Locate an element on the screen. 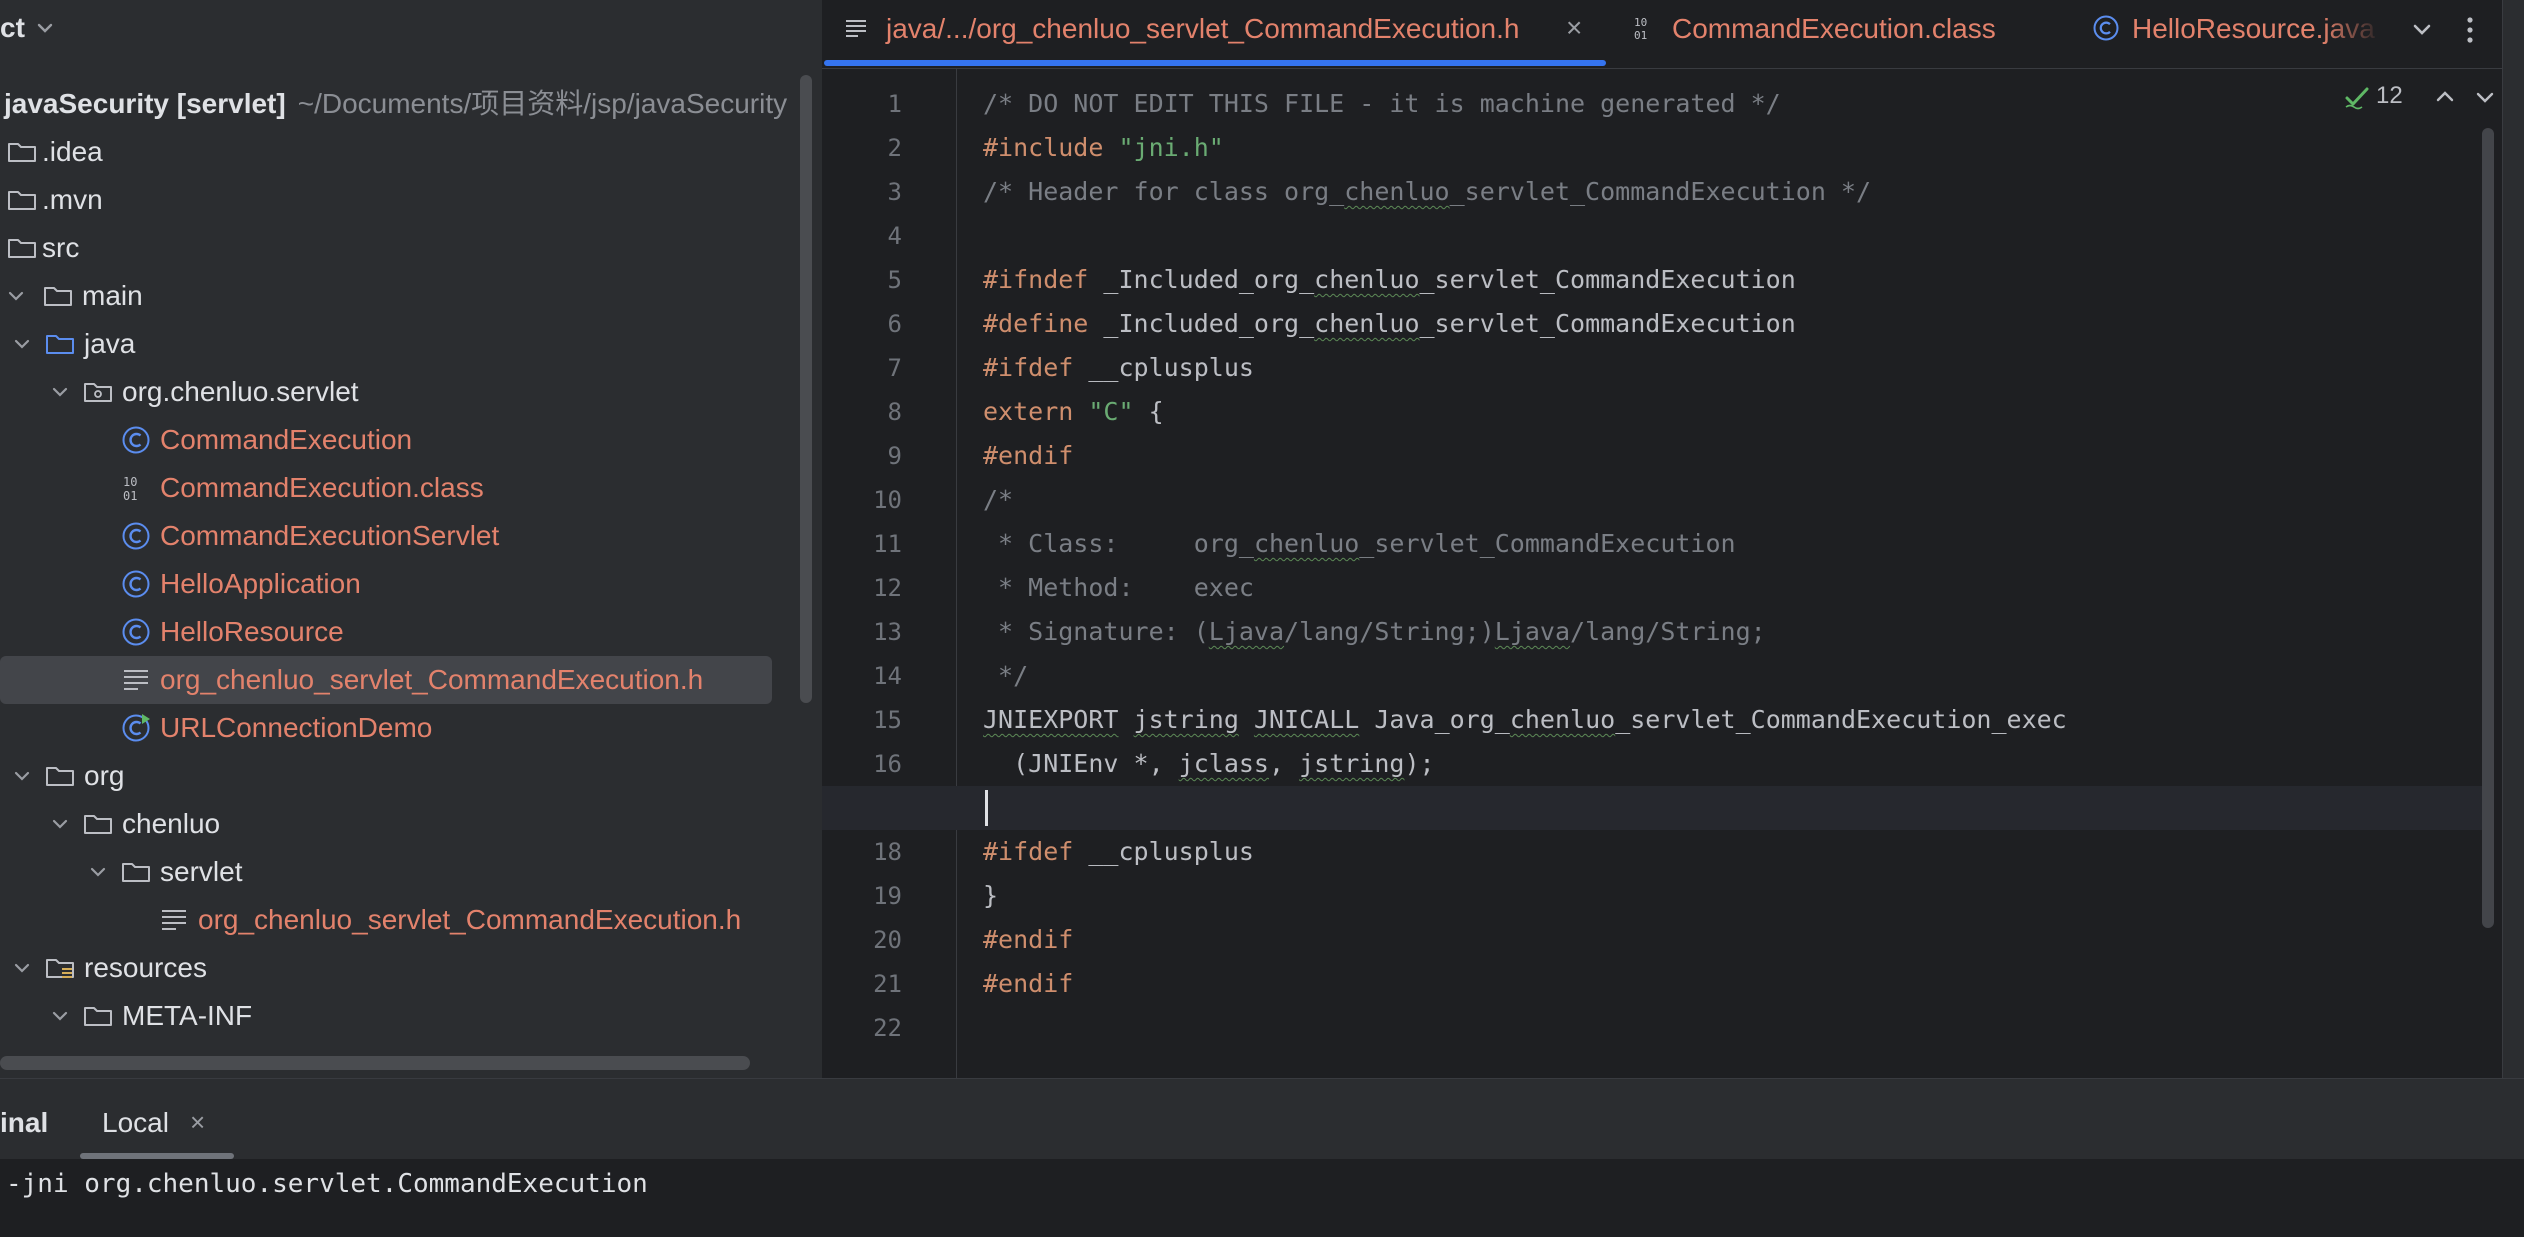  code-line: extern "C" { is located at coordinates (1073, 412).